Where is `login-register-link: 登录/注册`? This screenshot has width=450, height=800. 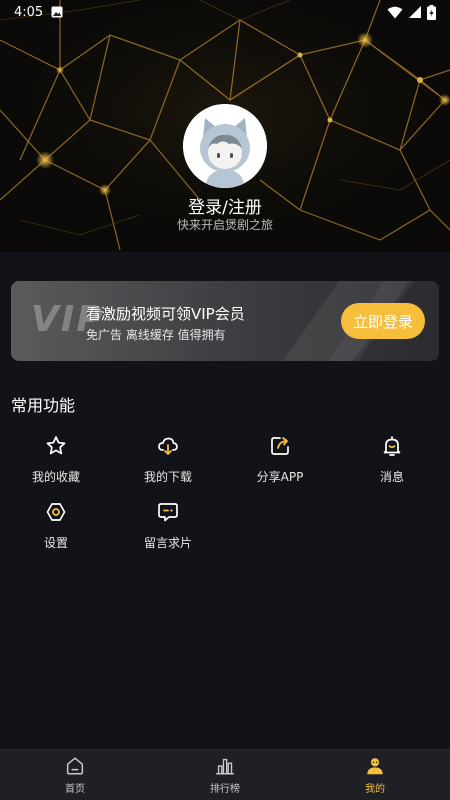
login-register-link: 登录/注册 is located at coordinates (225, 205).